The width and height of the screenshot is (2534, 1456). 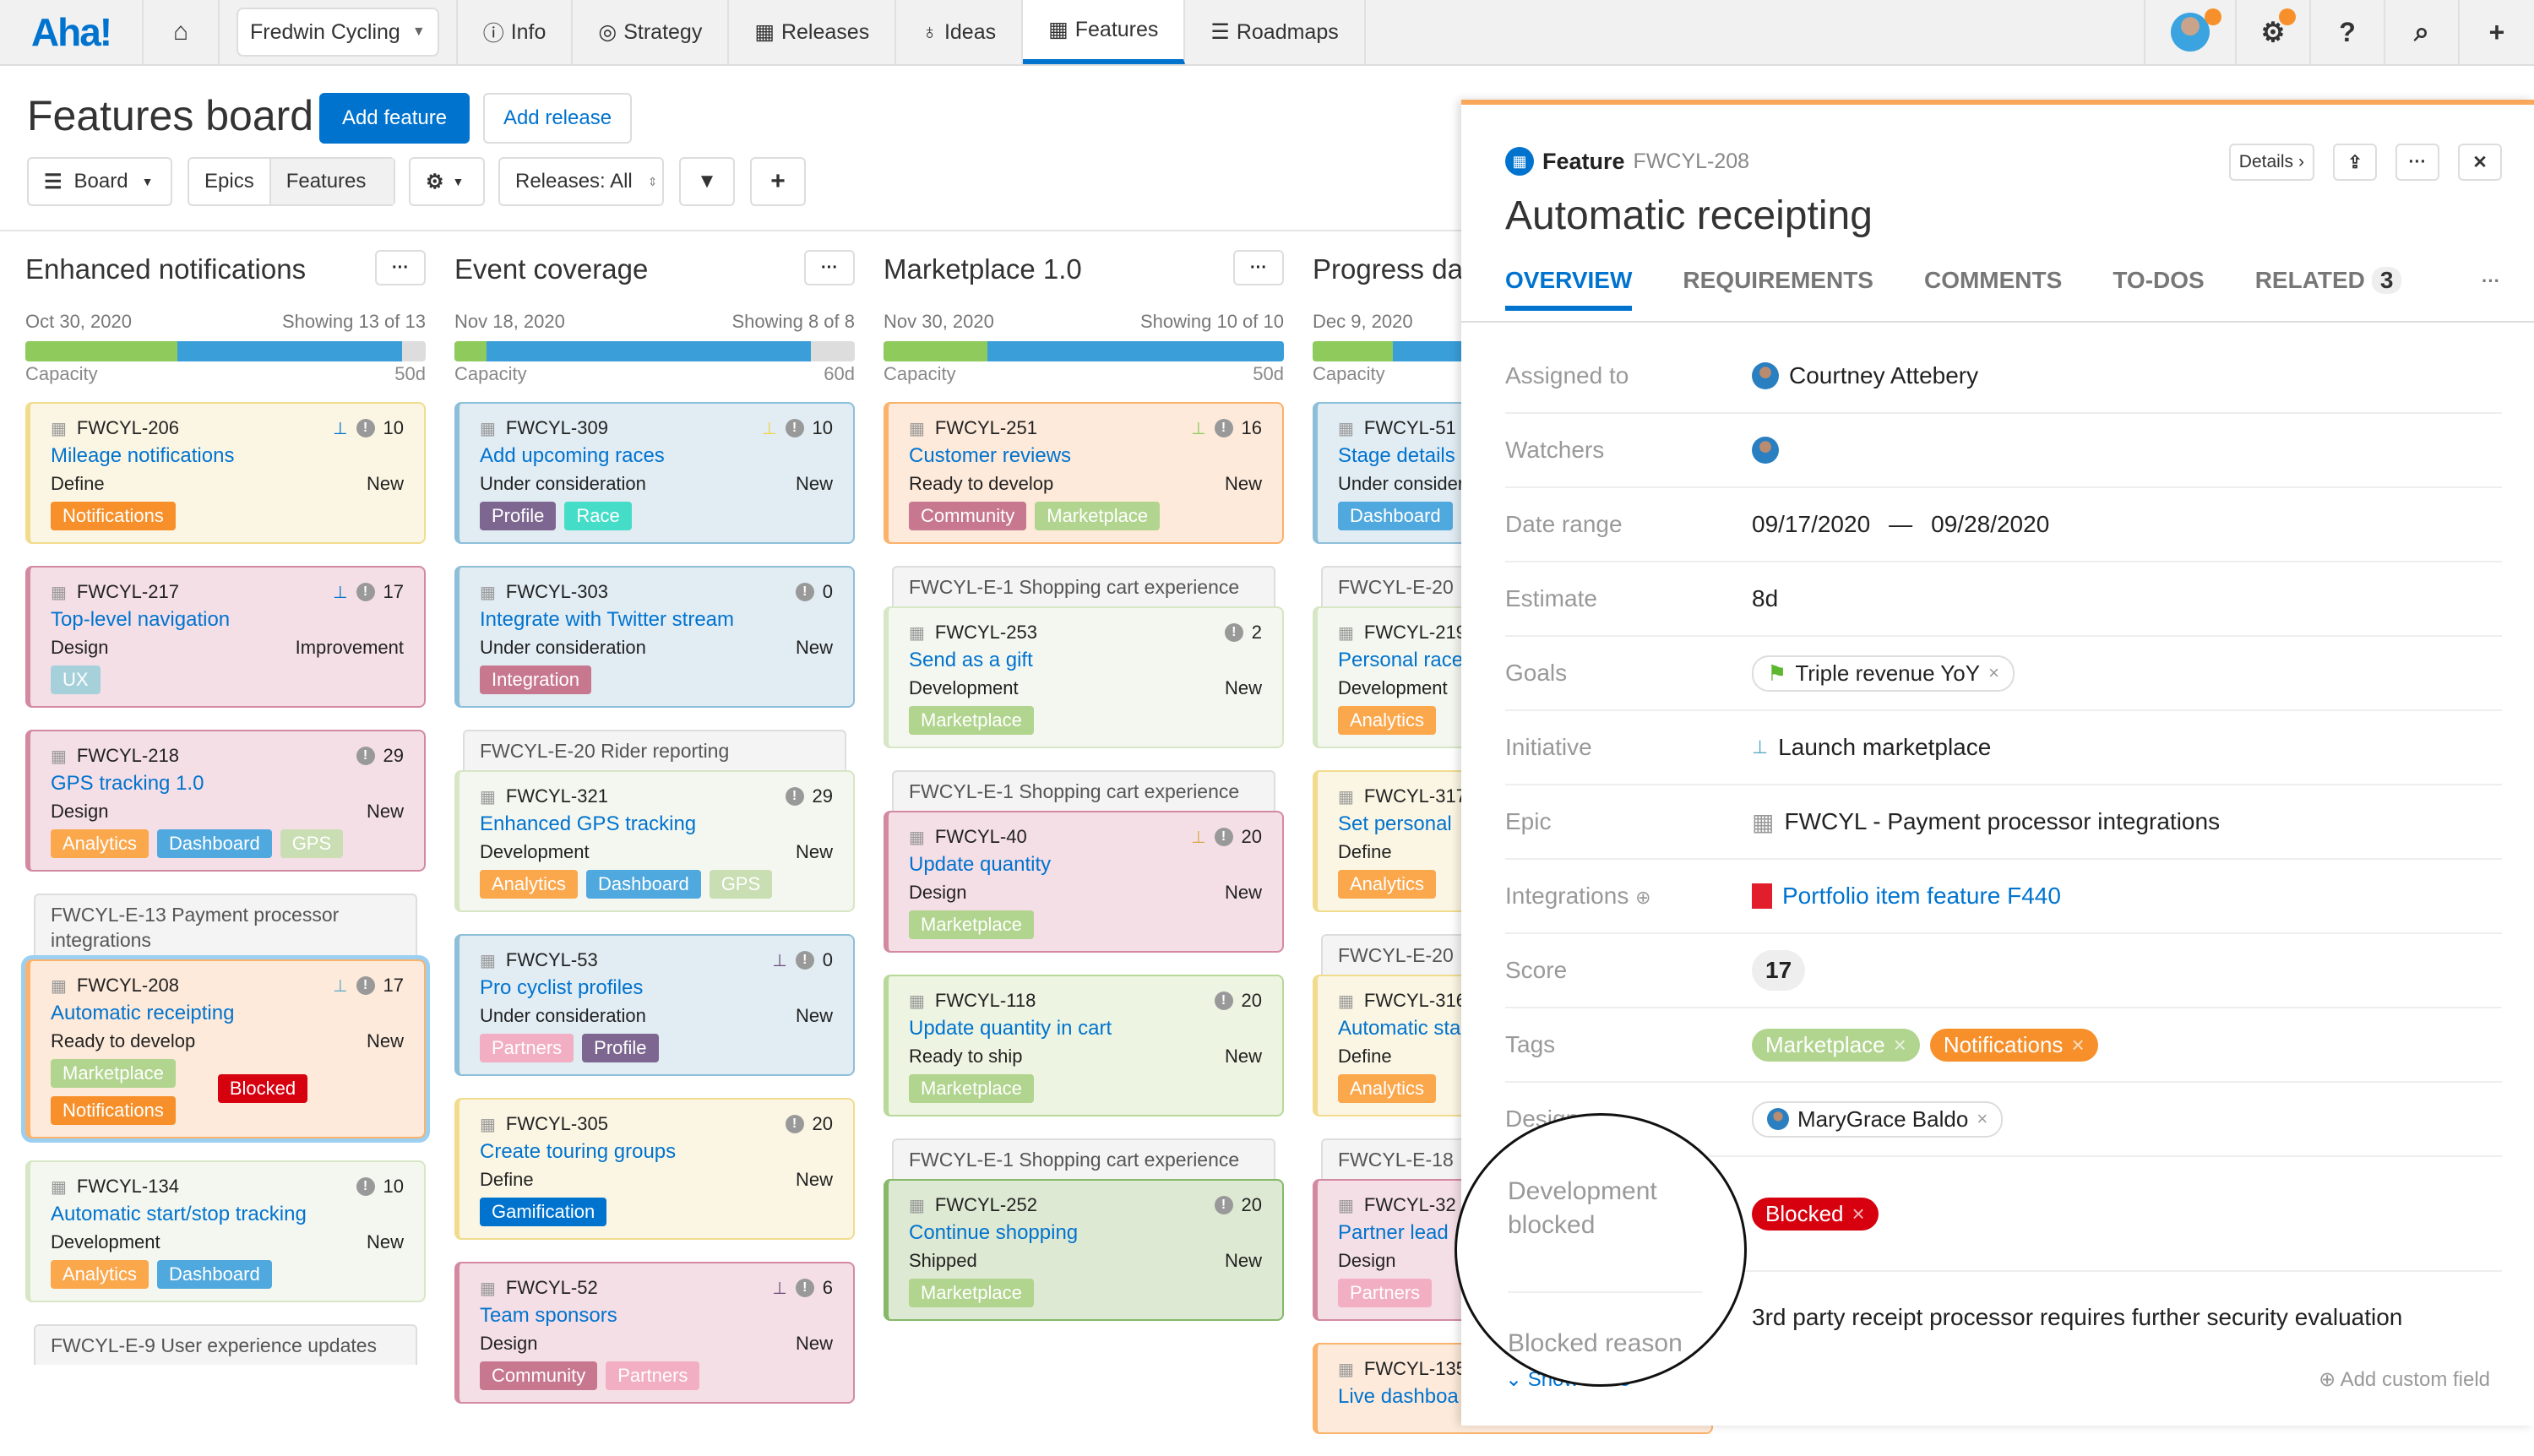 I want to click on add-release-button: Add release, so click(x=557, y=119).